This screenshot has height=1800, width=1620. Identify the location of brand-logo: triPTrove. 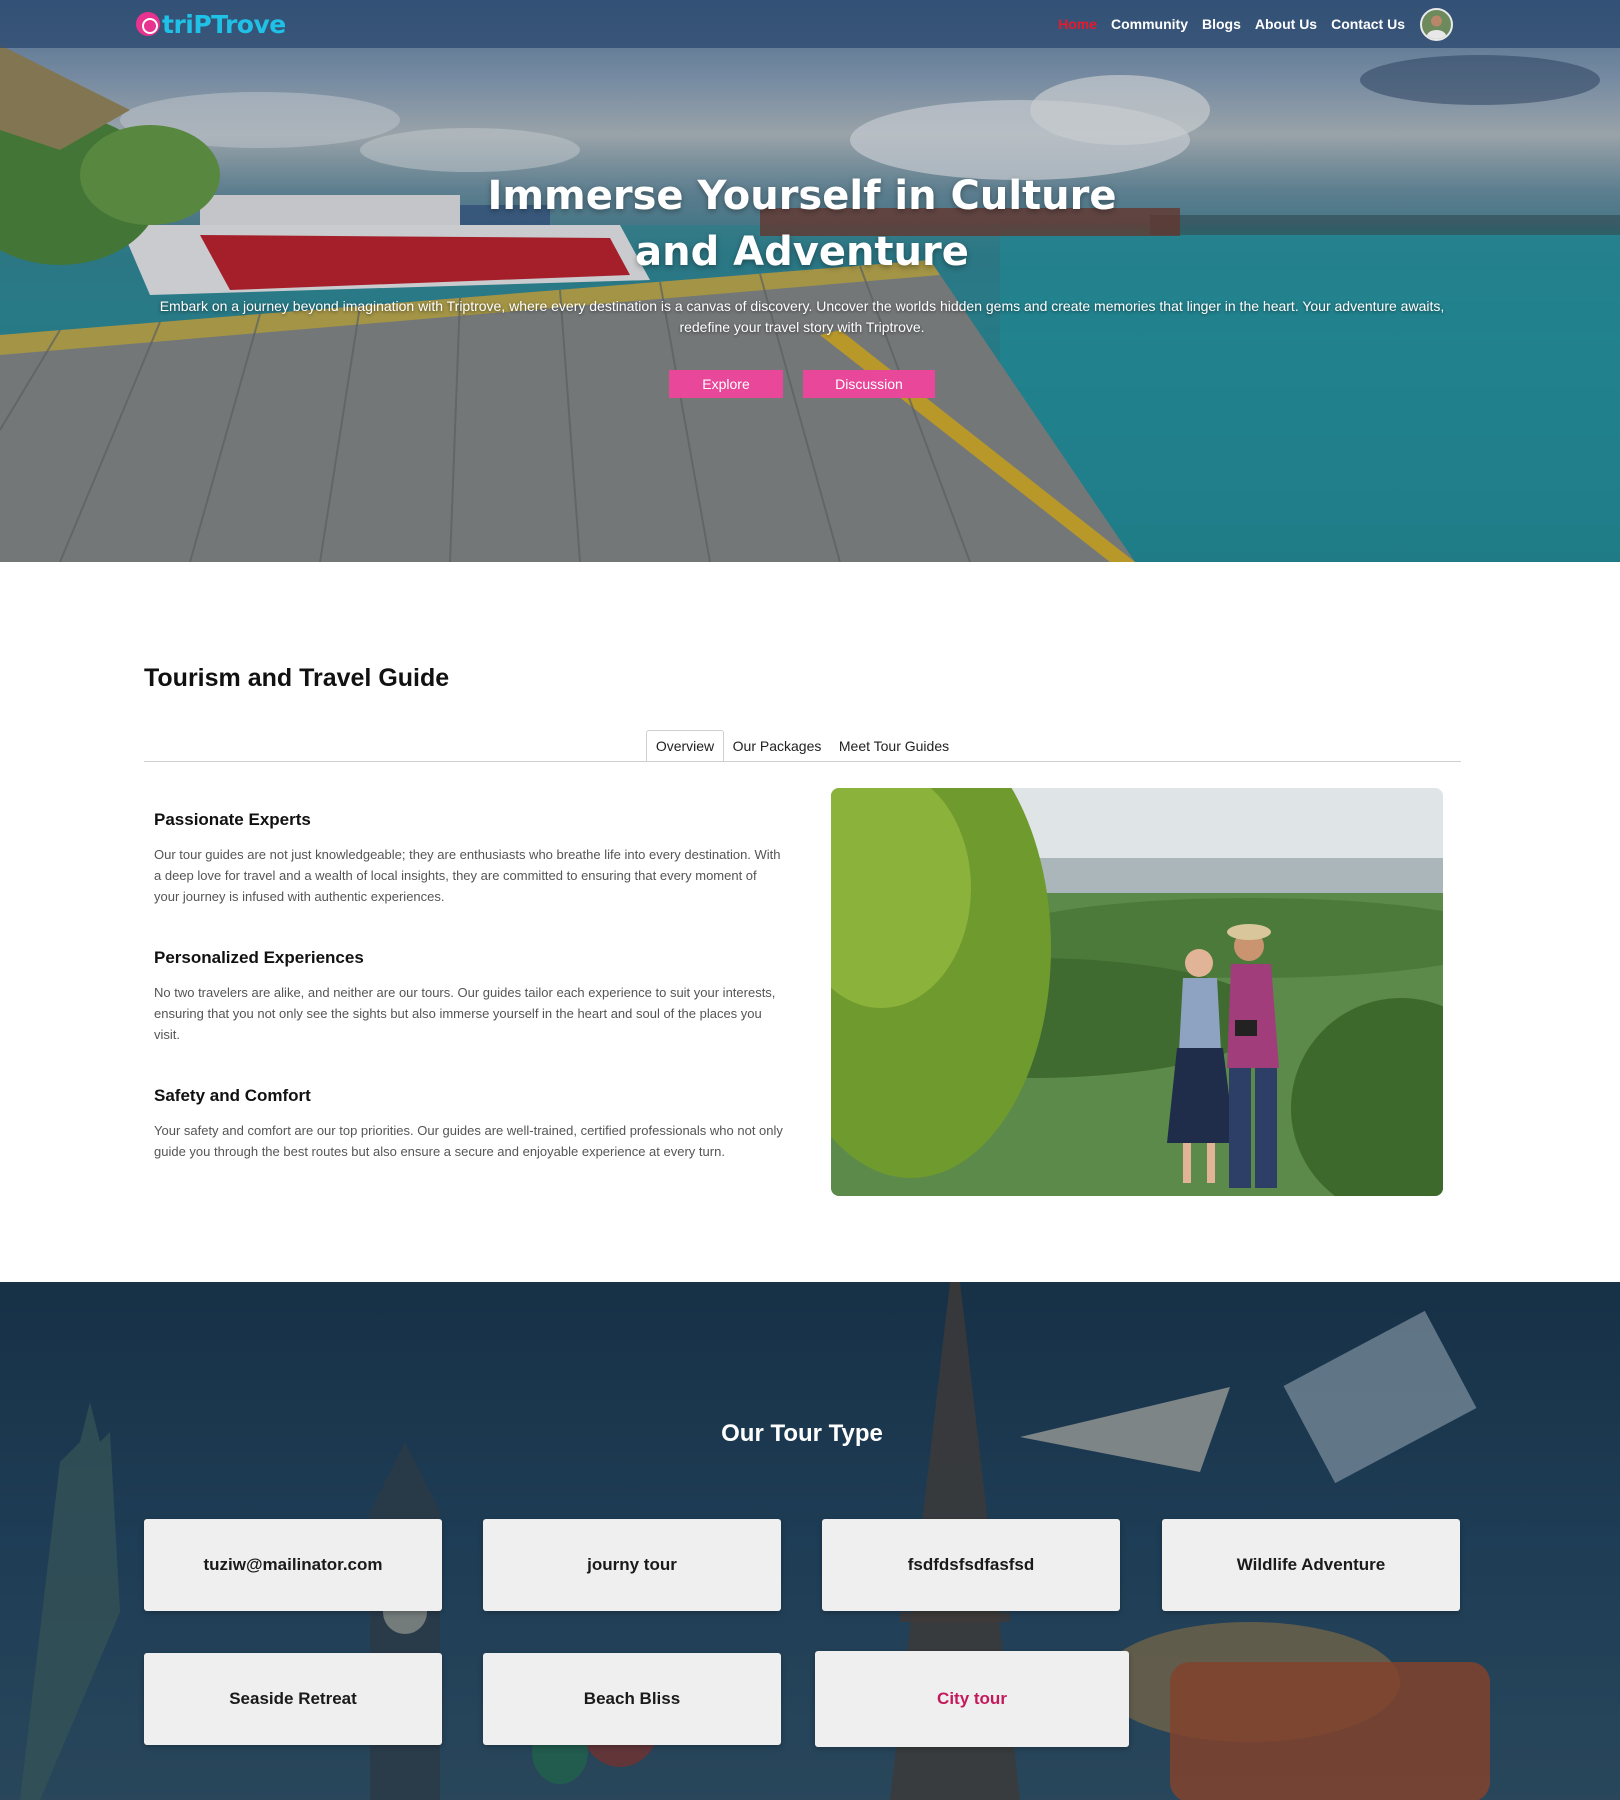
(211, 24).